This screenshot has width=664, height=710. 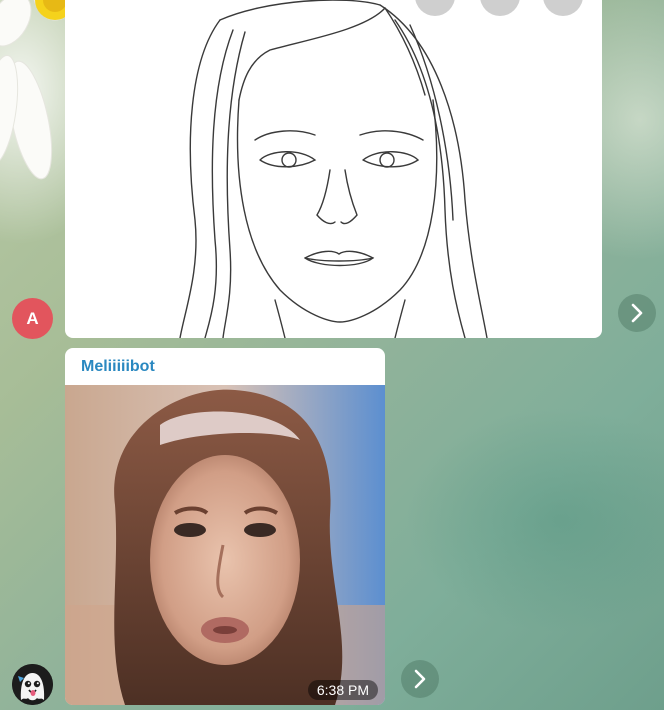 I want to click on bot-avatar, so click(x=32, y=684).